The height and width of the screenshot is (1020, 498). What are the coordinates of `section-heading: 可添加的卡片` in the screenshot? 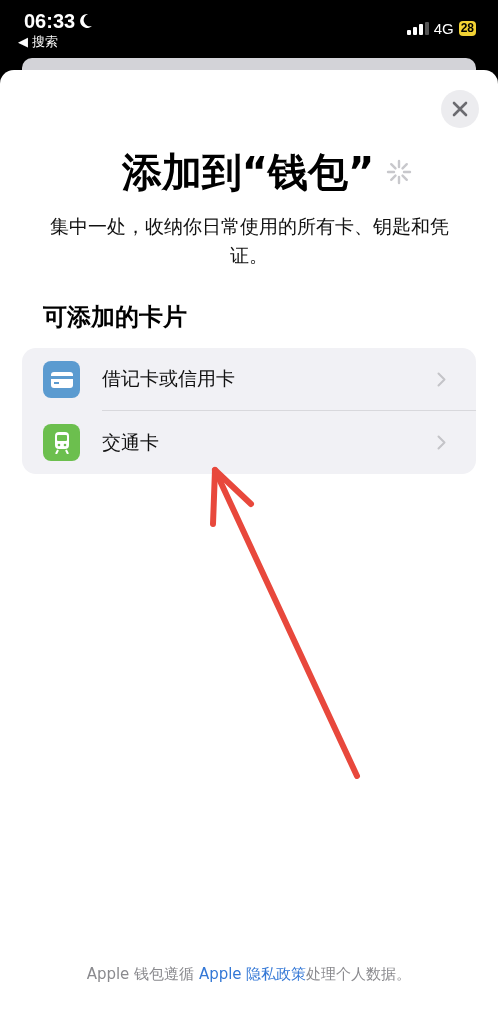 It's located at (115, 317).